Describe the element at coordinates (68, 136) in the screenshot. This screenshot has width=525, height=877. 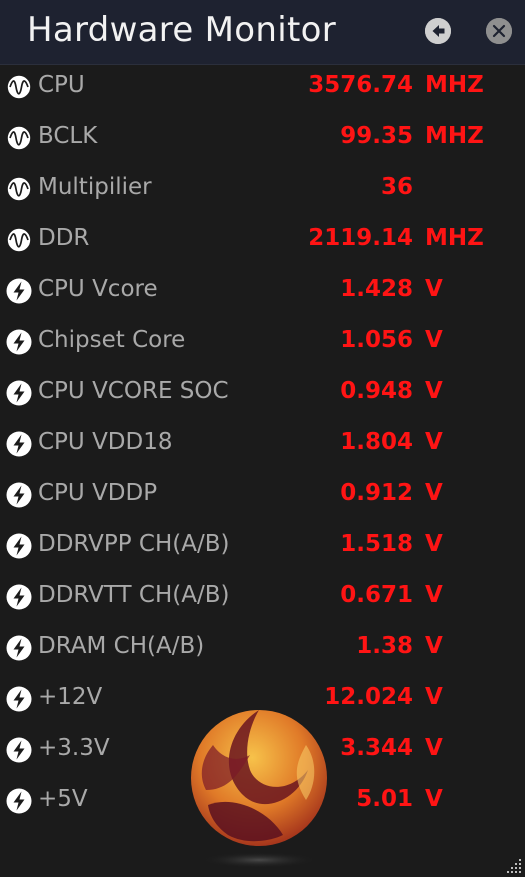
I see `sensor-label: BCLK` at that location.